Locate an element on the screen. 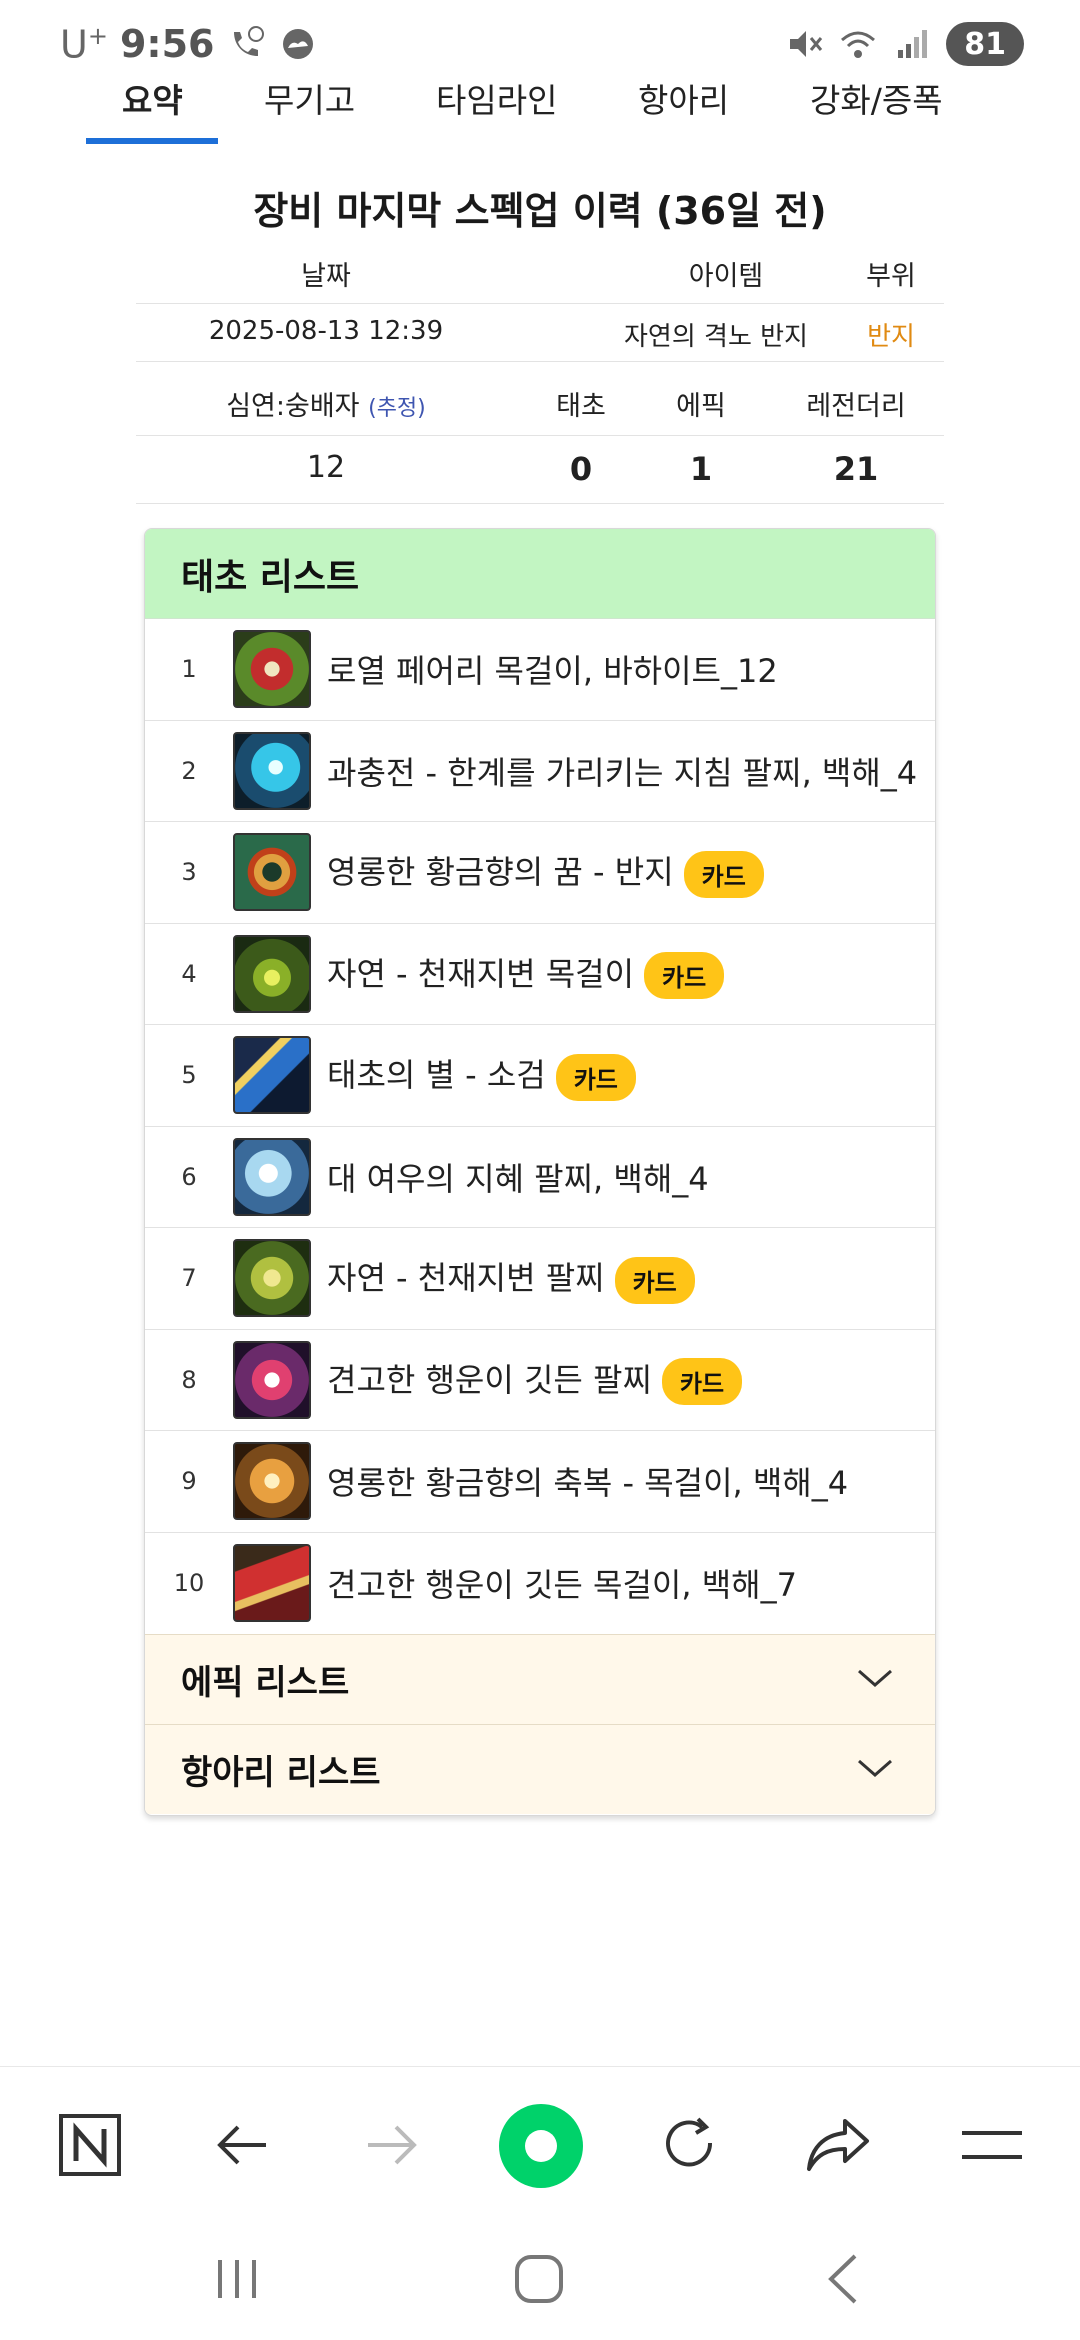 This screenshot has height=2340, width=1080. browser-toolbar is located at coordinates (540, 2141).